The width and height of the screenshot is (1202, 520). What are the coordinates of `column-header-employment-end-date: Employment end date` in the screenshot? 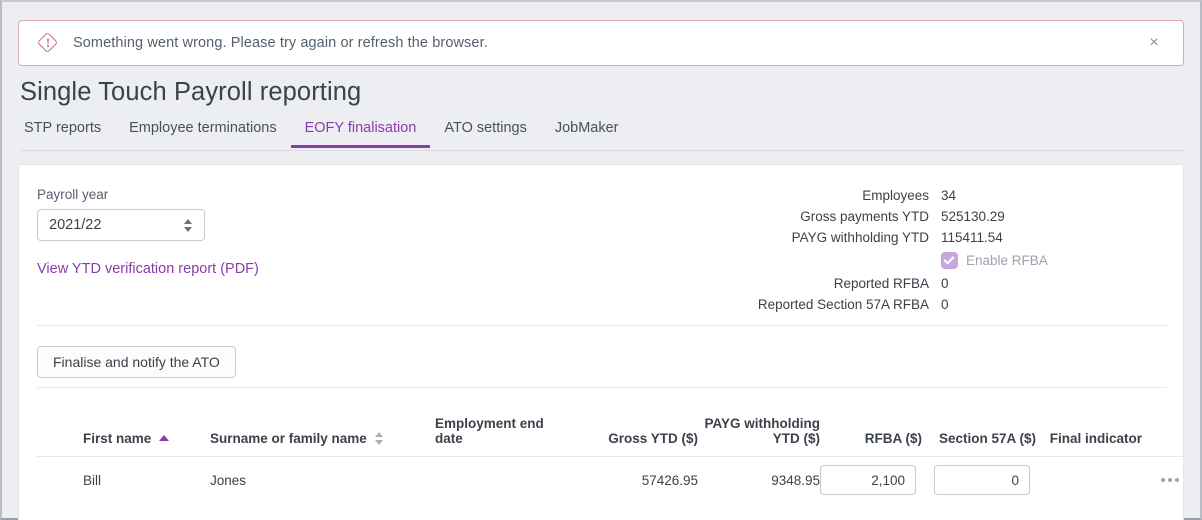 It's located at (489, 430).